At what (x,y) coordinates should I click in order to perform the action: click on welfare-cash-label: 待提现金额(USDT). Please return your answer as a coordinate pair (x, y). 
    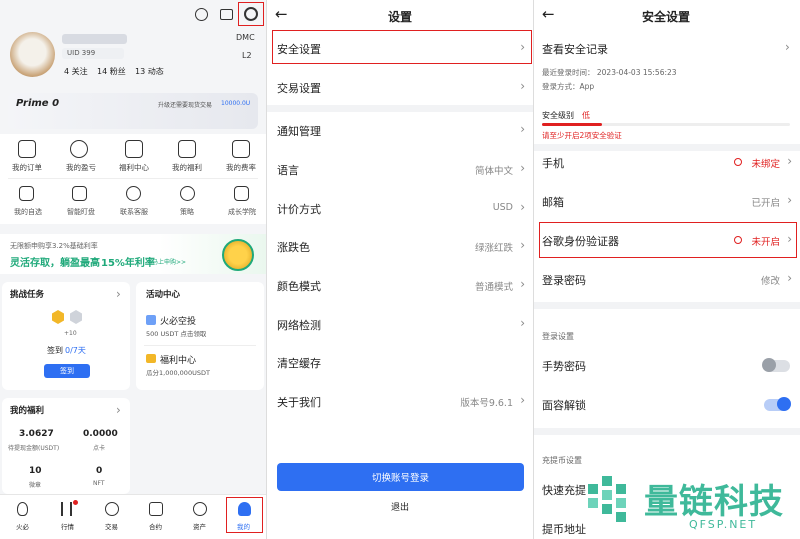
    Looking at the image, I should click on (34, 448).